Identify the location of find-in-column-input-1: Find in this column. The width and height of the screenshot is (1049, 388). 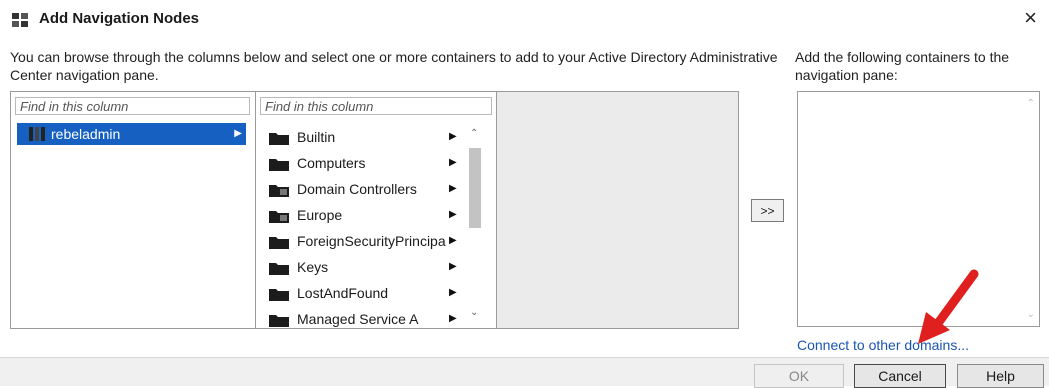
(132, 106).